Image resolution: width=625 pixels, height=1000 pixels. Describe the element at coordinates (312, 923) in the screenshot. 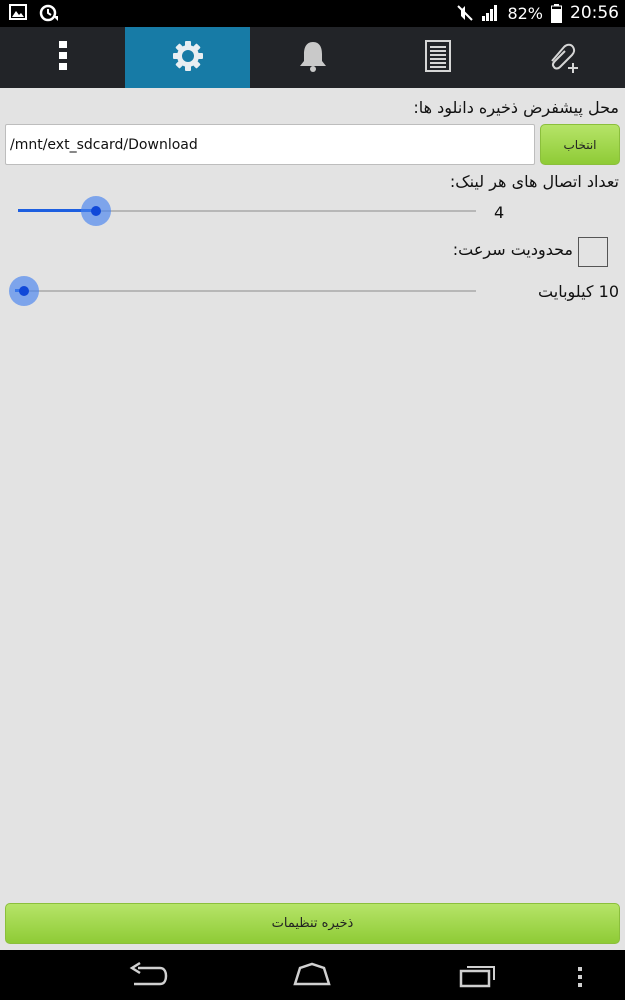

I see `save-settings-button: ذخیره تنظیمات` at that location.